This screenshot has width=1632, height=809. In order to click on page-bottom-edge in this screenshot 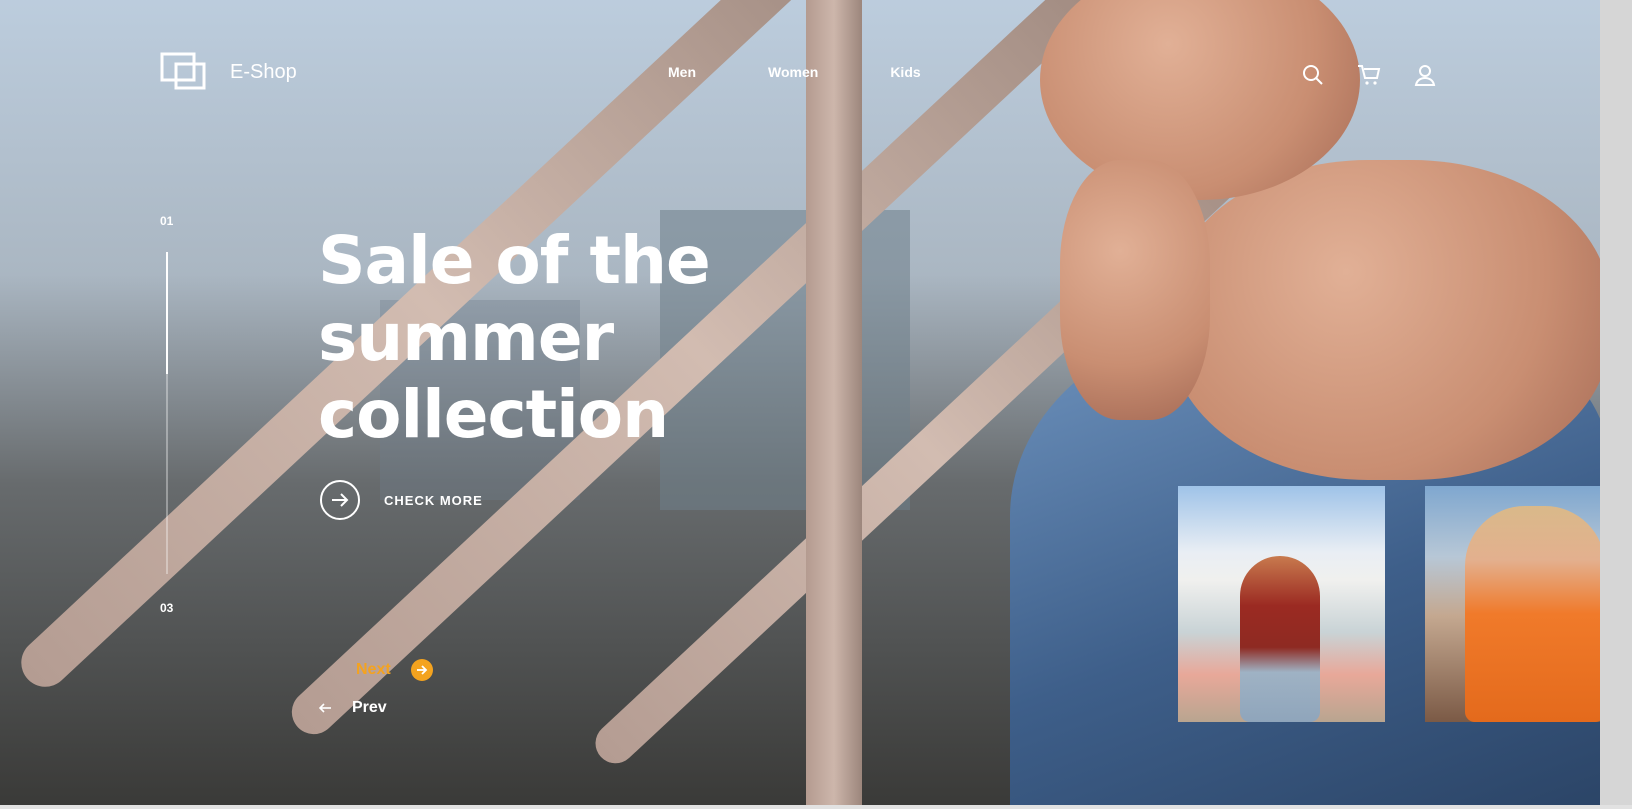, I will do `click(816, 807)`.